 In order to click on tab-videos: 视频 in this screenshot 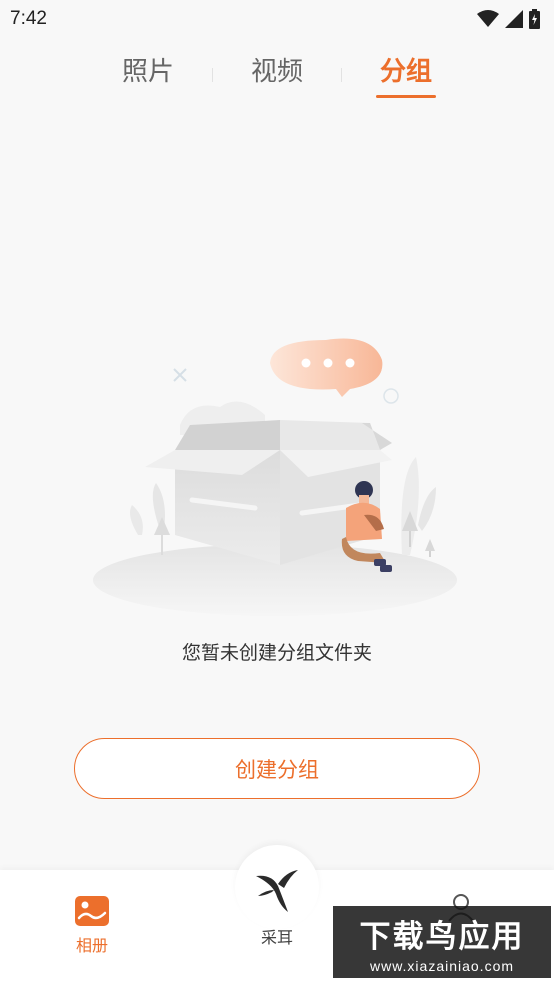, I will do `click(277, 69)`.